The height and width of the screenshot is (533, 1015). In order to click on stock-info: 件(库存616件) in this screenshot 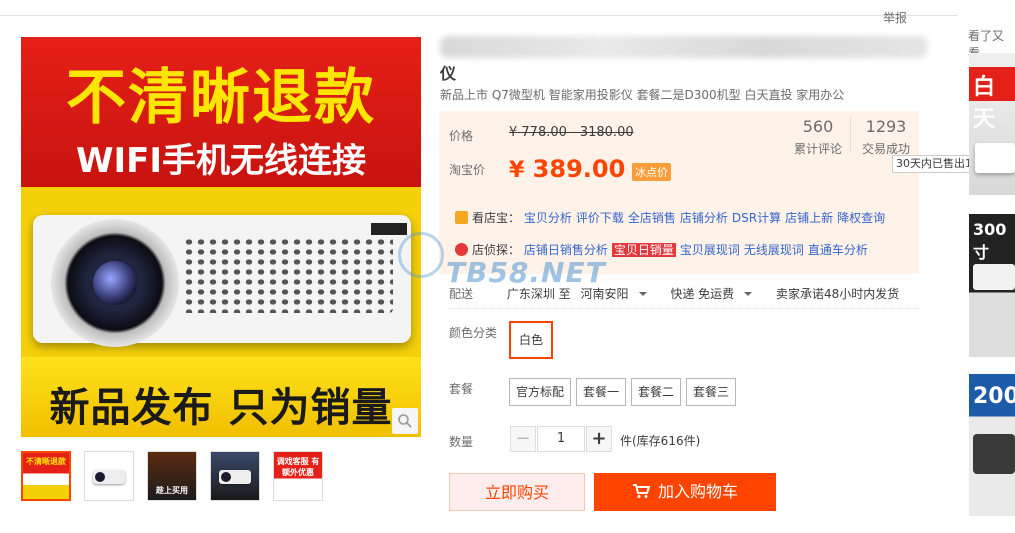, I will do `click(660, 441)`.